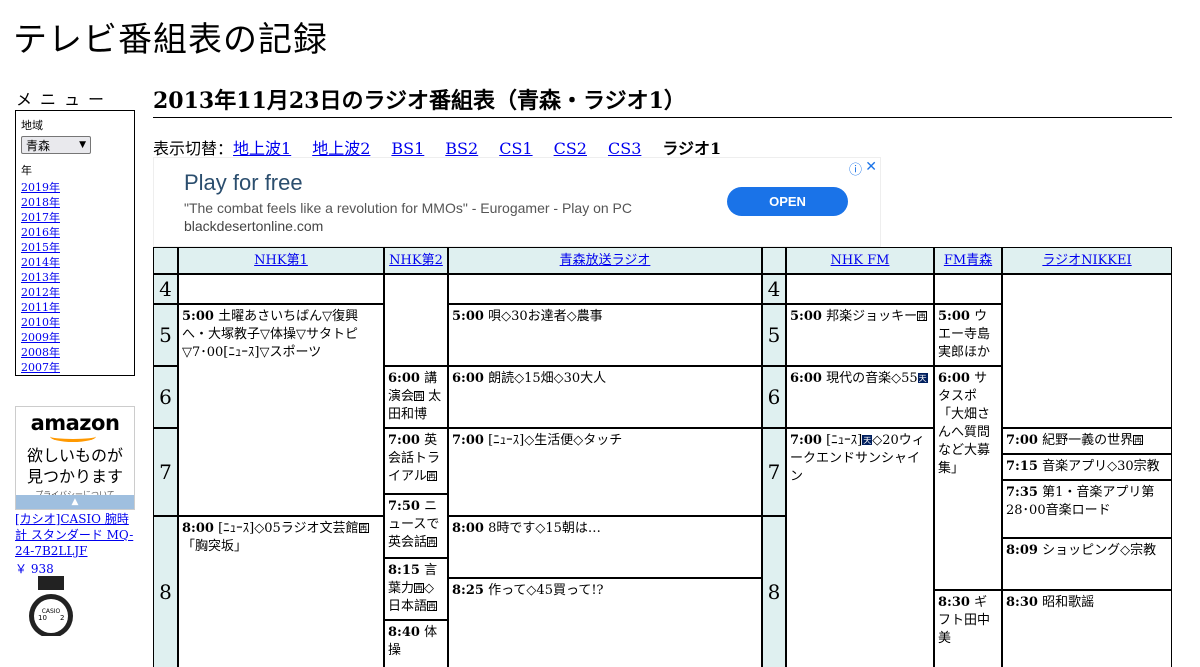 The height and width of the screenshot is (667, 1200). What do you see at coordinates (871, 166) in the screenshot?
I see `close-icon: ✕` at bounding box center [871, 166].